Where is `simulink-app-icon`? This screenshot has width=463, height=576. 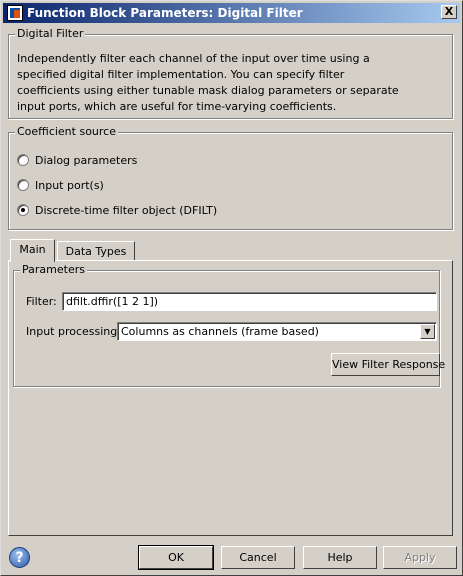 simulink-app-icon is located at coordinates (15, 13).